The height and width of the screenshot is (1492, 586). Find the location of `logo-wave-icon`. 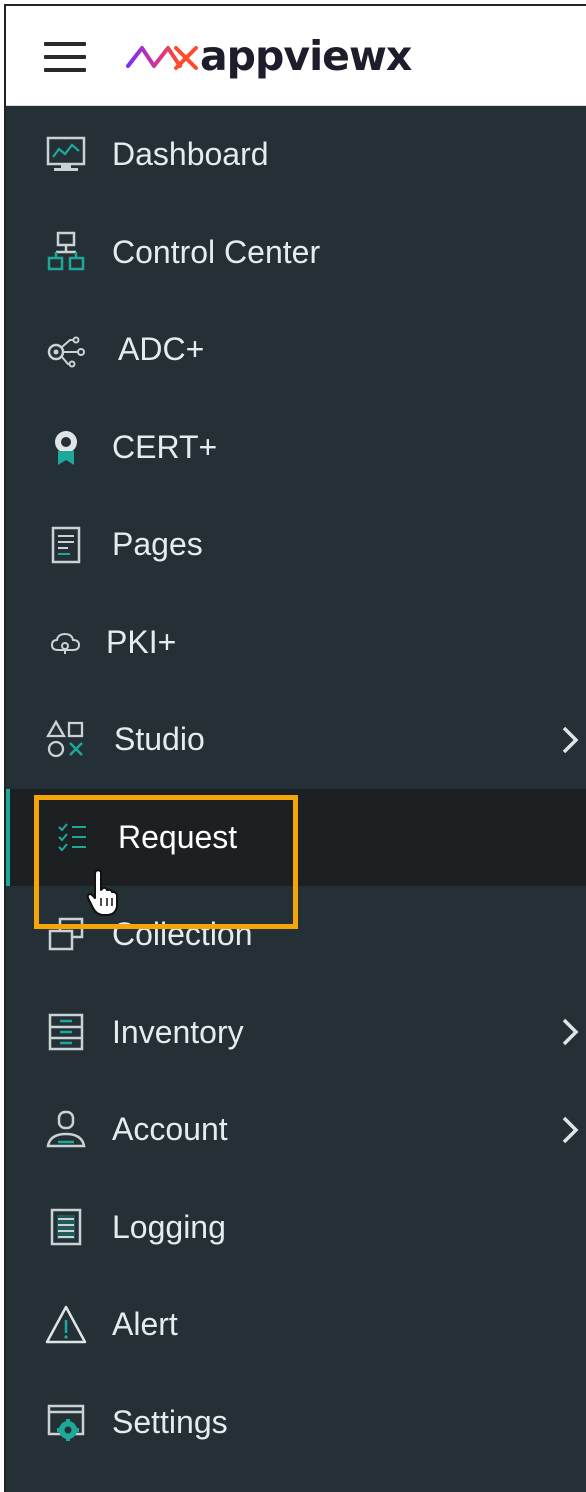

logo-wave-icon is located at coordinates (162, 58).